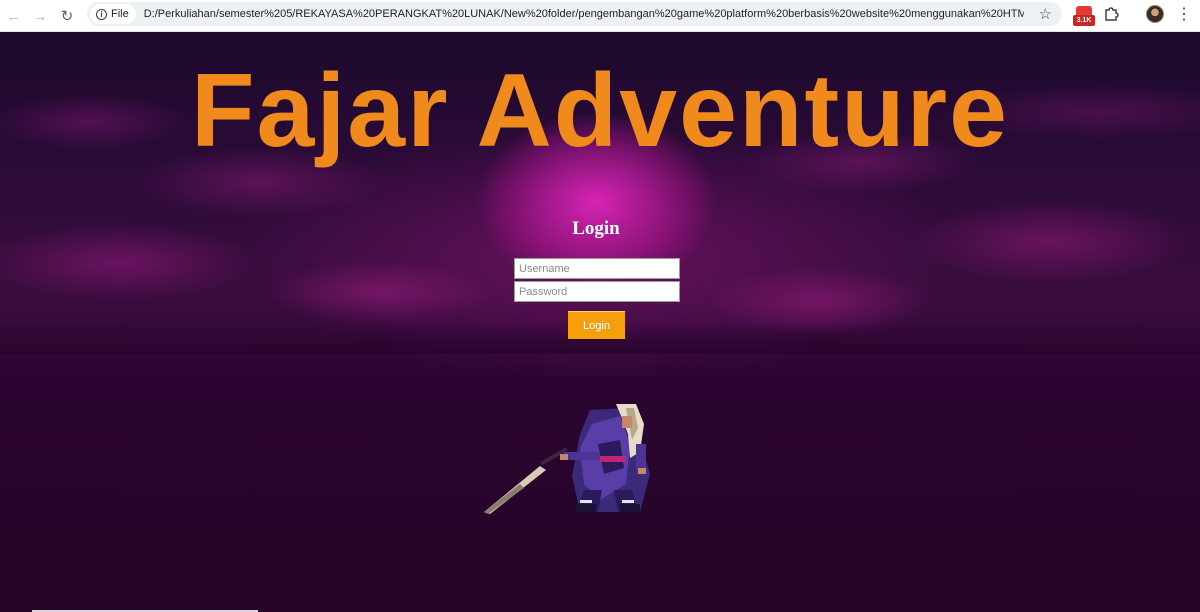 This screenshot has width=1200, height=612. Describe the element at coordinates (600, 111) in the screenshot. I see `game-title: Fajar Adventure` at that location.